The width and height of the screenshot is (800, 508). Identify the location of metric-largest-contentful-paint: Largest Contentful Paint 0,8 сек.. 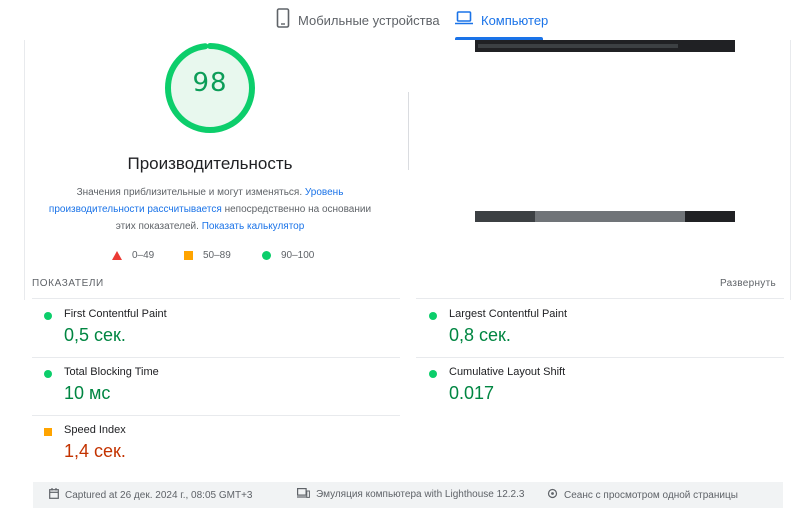
(597, 328).